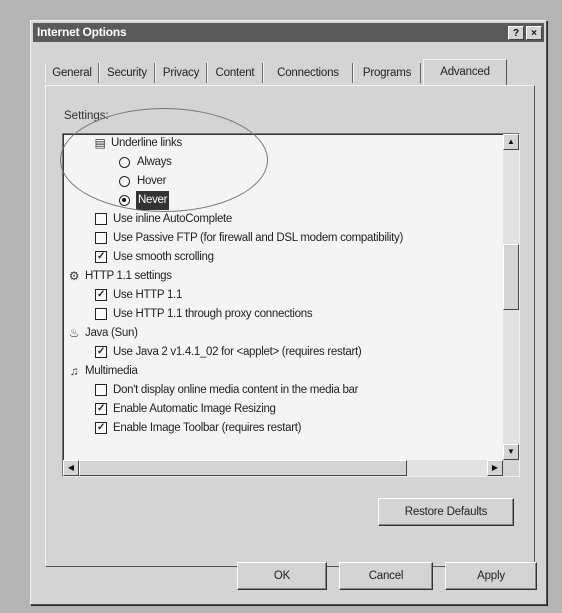 Image resolution: width=562 pixels, height=613 pixels. Describe the element at coordinates (387, 73) in the screenshot. I see `tab-programs: Programs` at that location.